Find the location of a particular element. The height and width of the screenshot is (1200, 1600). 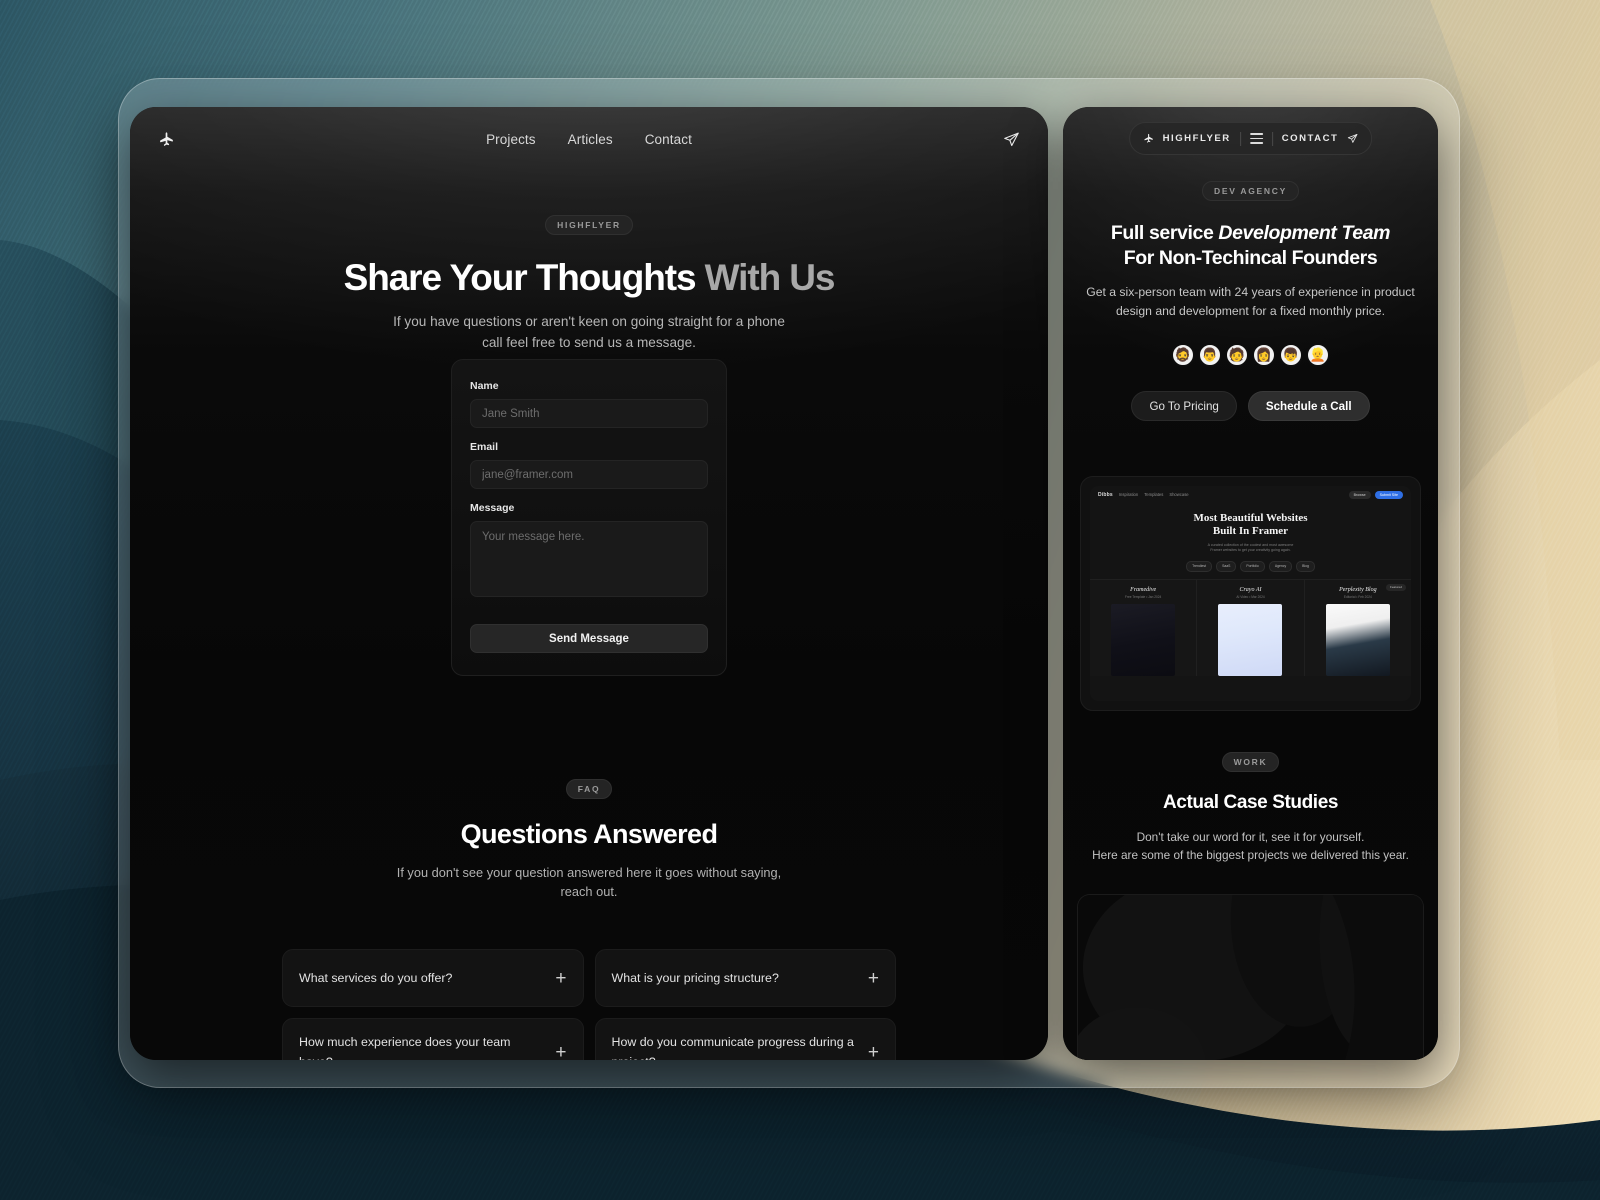

faq-question: How much experience does your team have? is located at coordinates (405, 1047).